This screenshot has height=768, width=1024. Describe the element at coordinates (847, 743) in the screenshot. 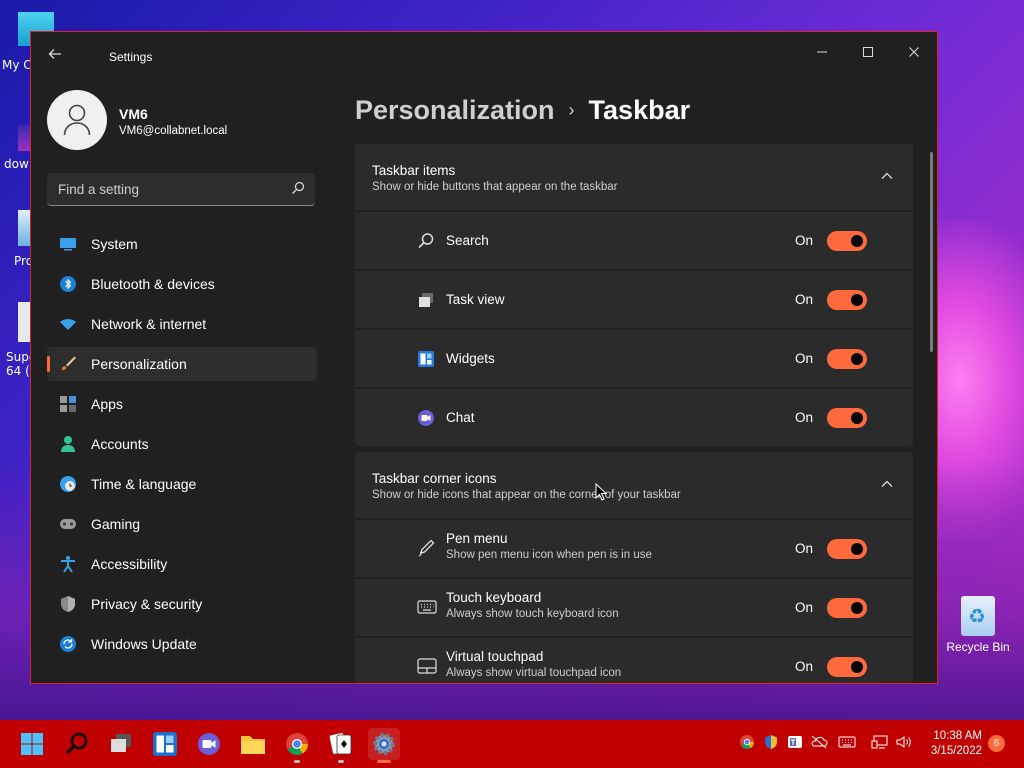

I see `tray-keyboard-icon` at that location.